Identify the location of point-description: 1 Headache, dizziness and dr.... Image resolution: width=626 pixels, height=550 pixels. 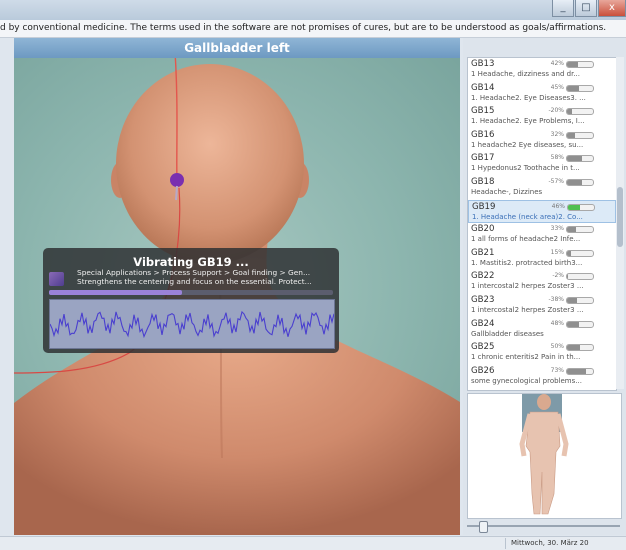
(526, 74).